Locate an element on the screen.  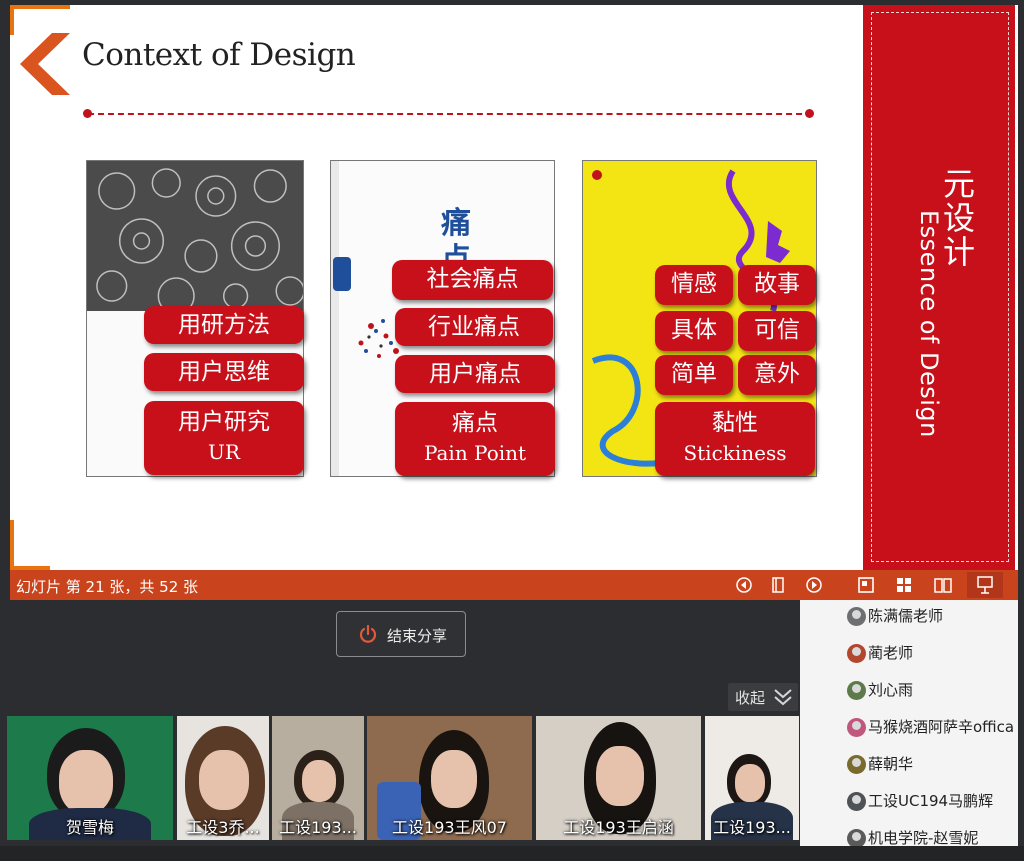
next-icon is located at coordinates (814, 585).